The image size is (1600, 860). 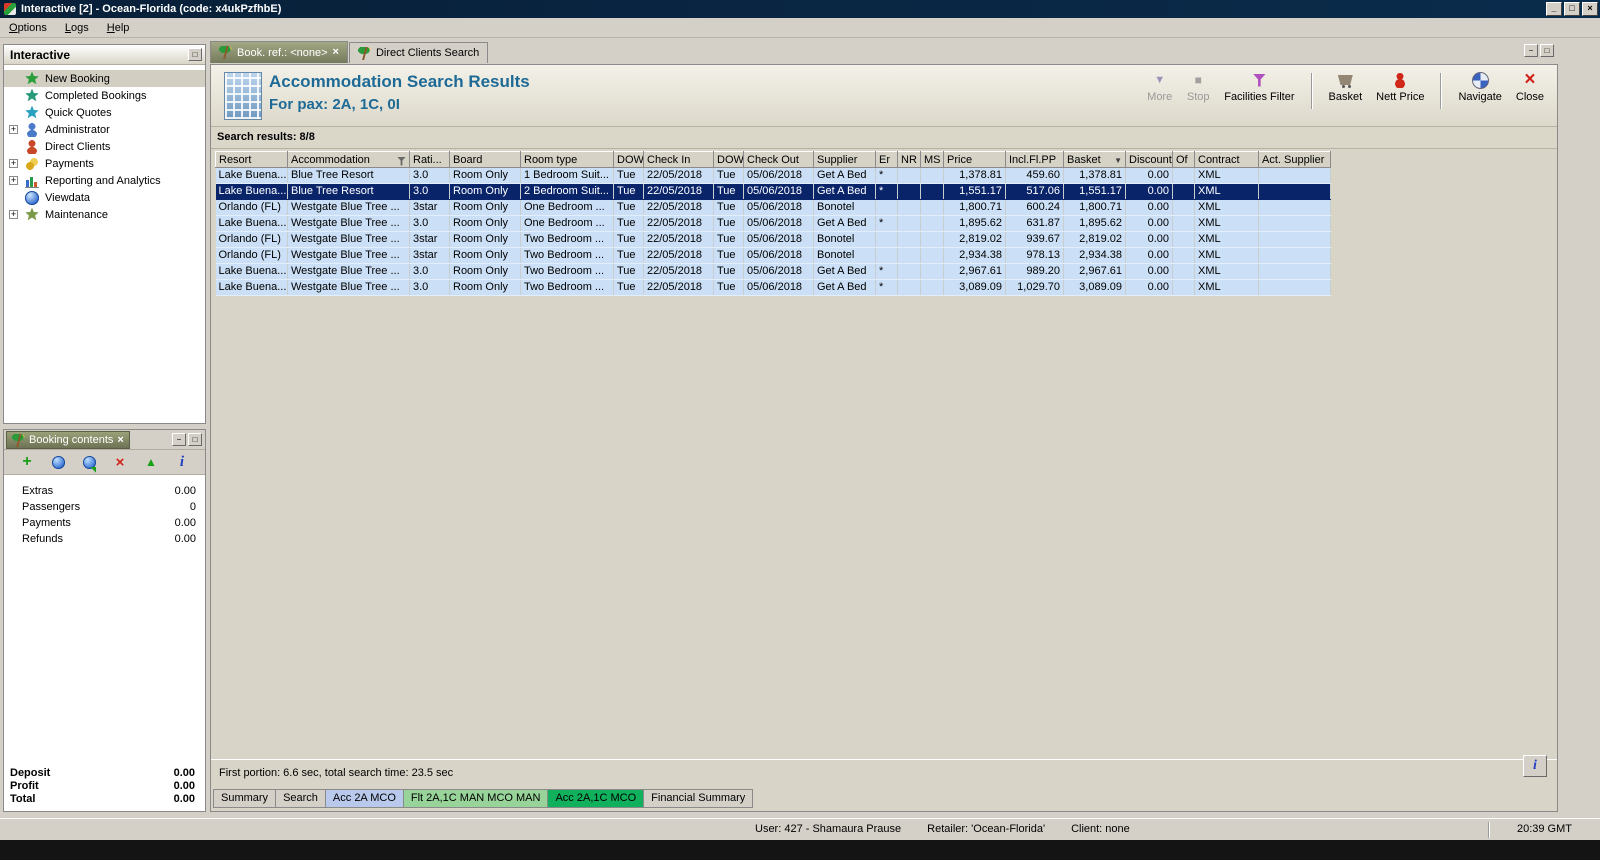 I want to click on toolbar-button: +, so click(x=27, y=462).